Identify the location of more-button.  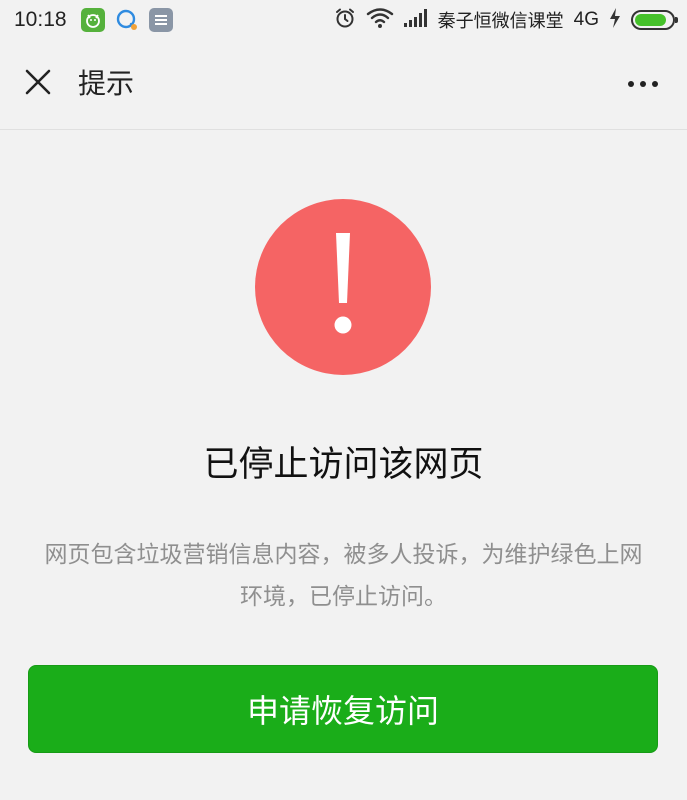
(643, 84).